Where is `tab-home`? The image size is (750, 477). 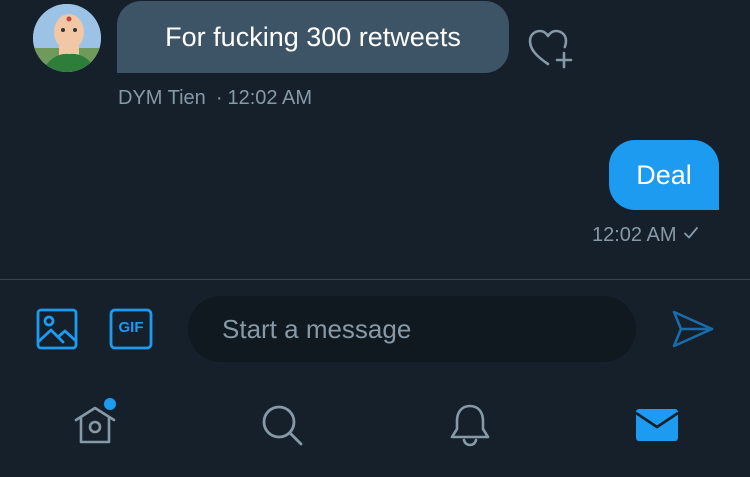 tab-home is located at coordinates (95, 427).